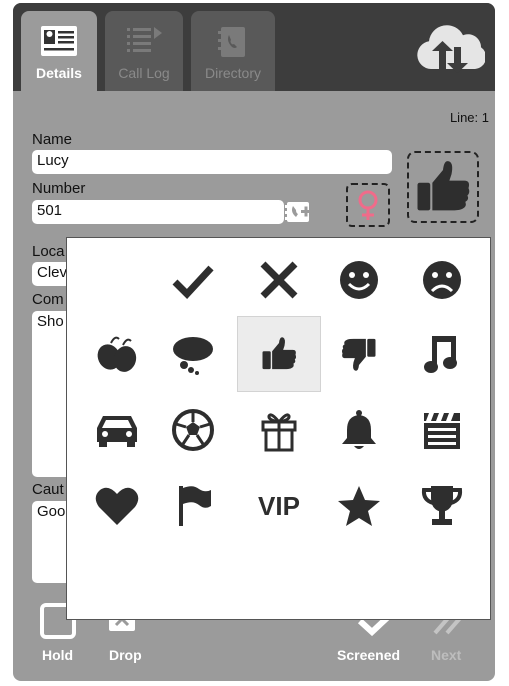 The image size is (509, 686). I want to click on icon-option-gift, so click(279, 430).